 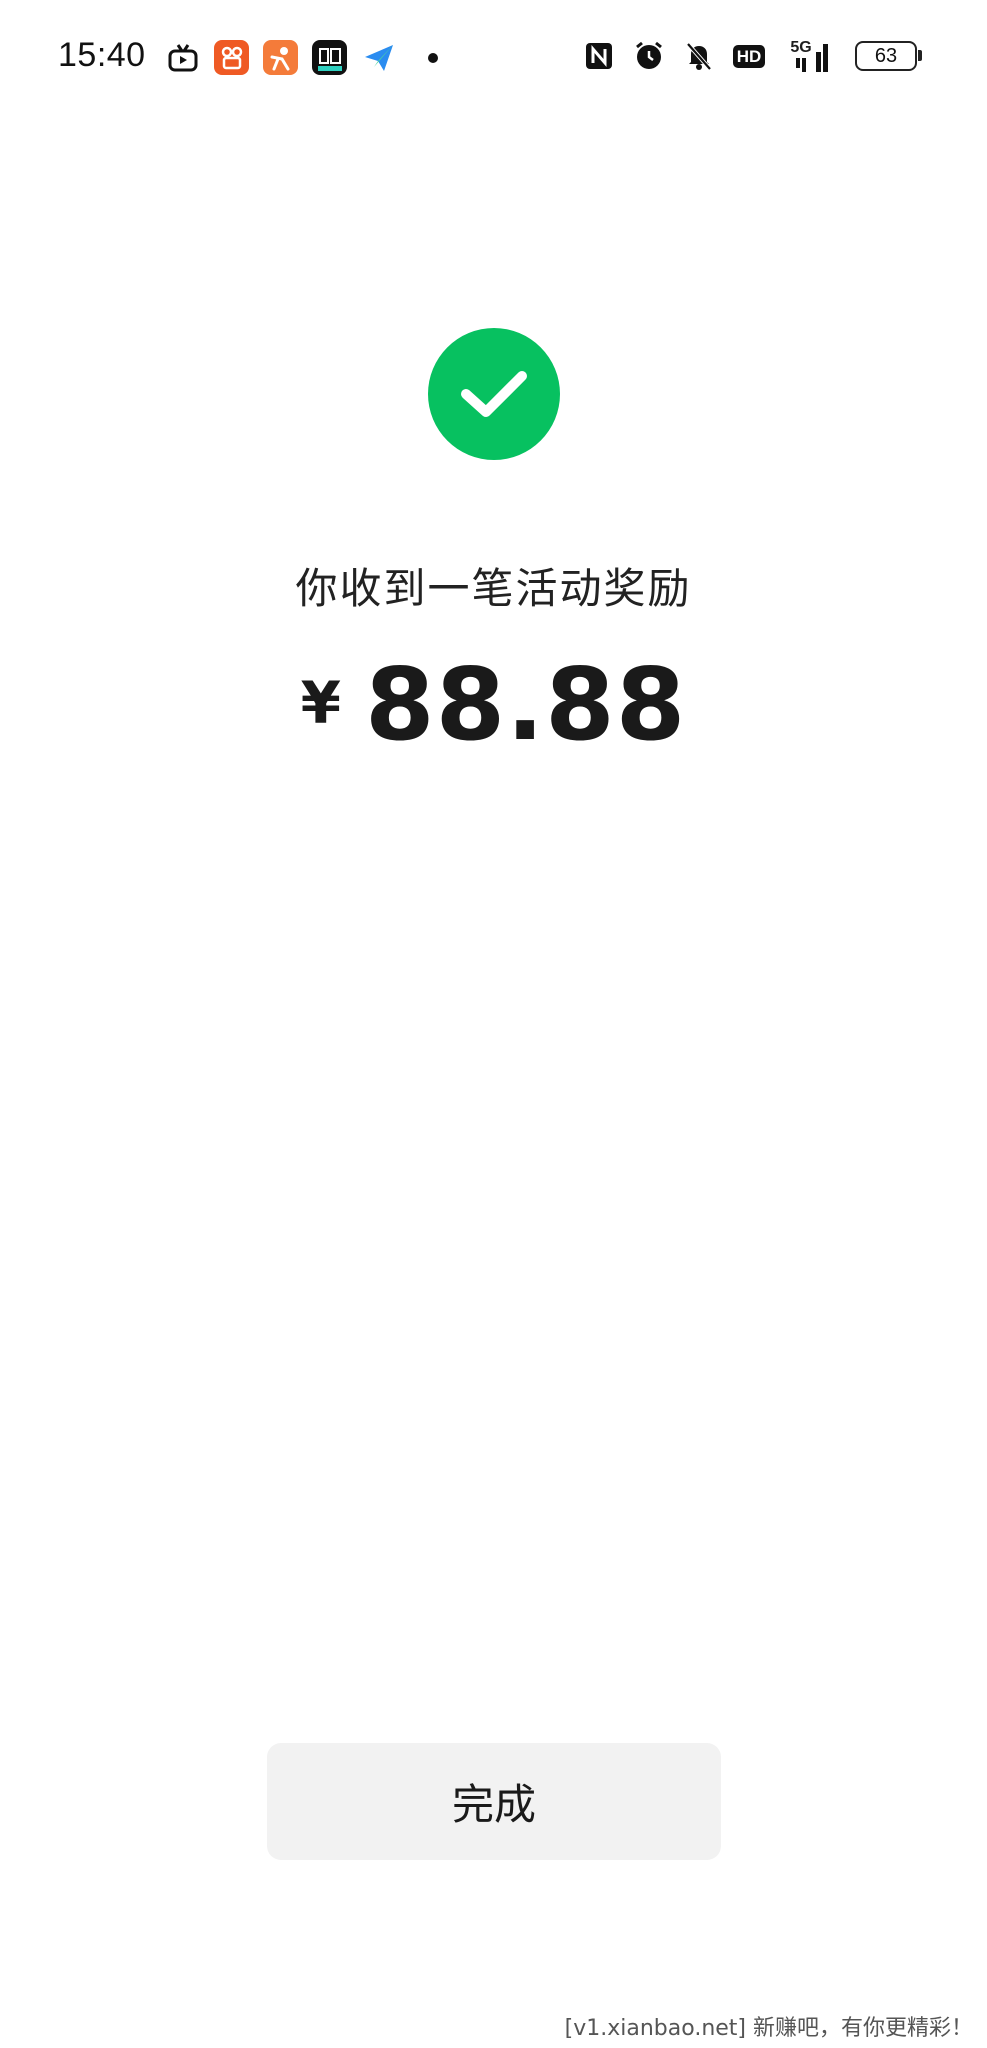 I want to click on hd-icon: HD, so click(x=749, y=56).